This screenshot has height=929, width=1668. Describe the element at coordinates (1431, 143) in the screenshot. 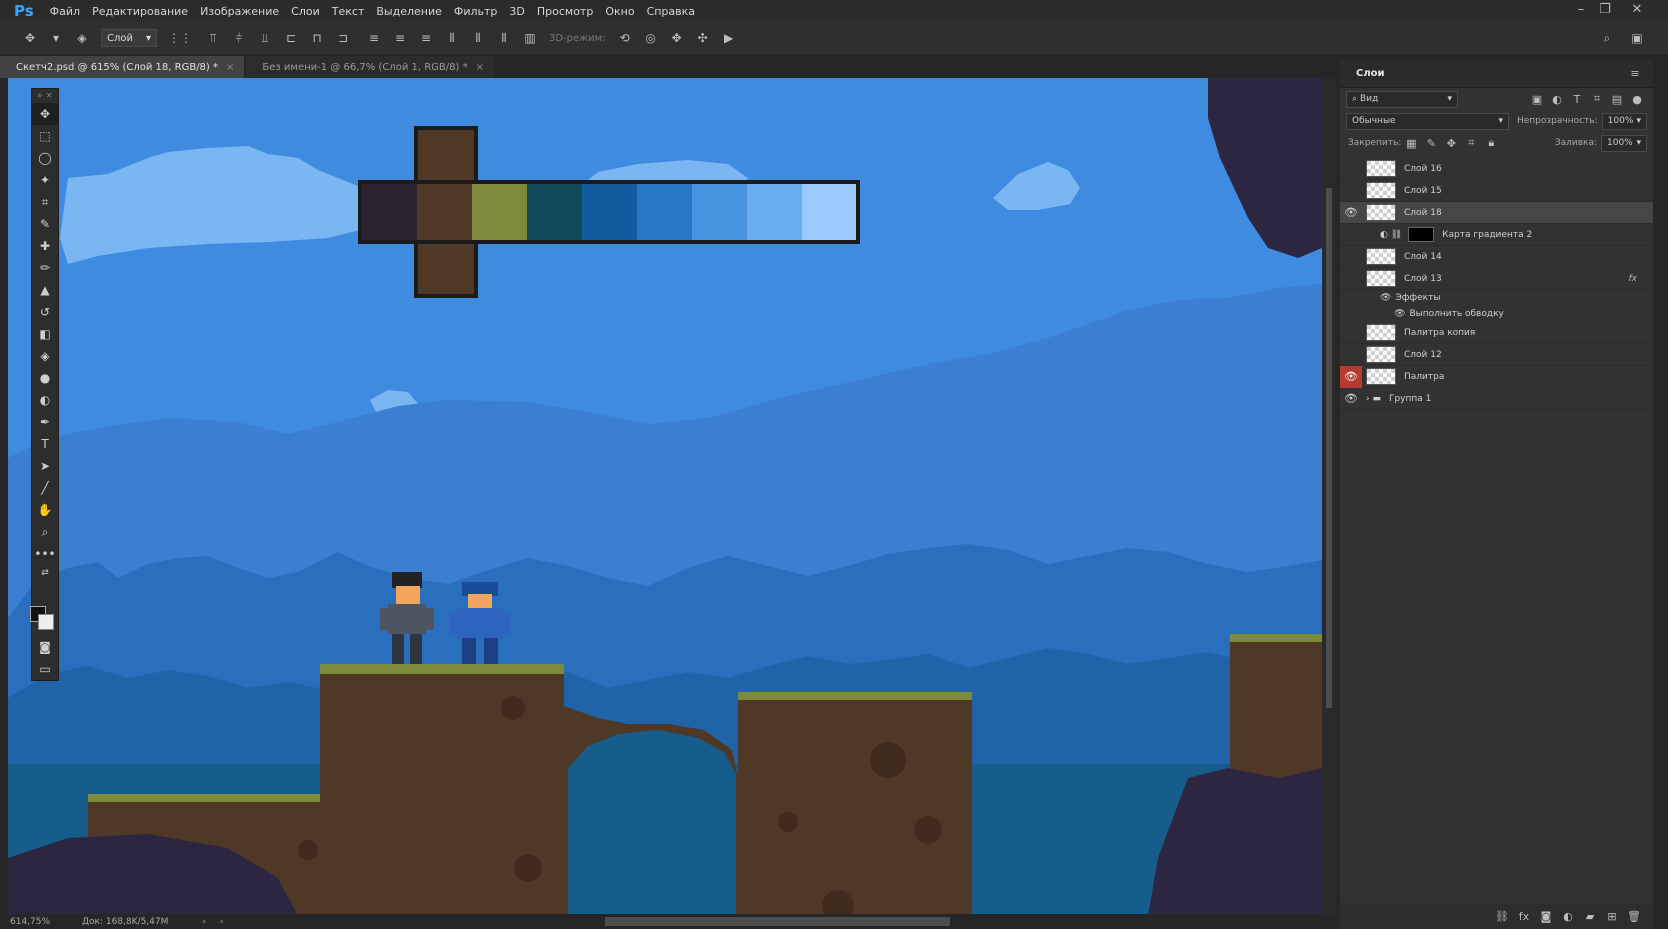

I see `lock-pixels-icon: ✎` at that location.